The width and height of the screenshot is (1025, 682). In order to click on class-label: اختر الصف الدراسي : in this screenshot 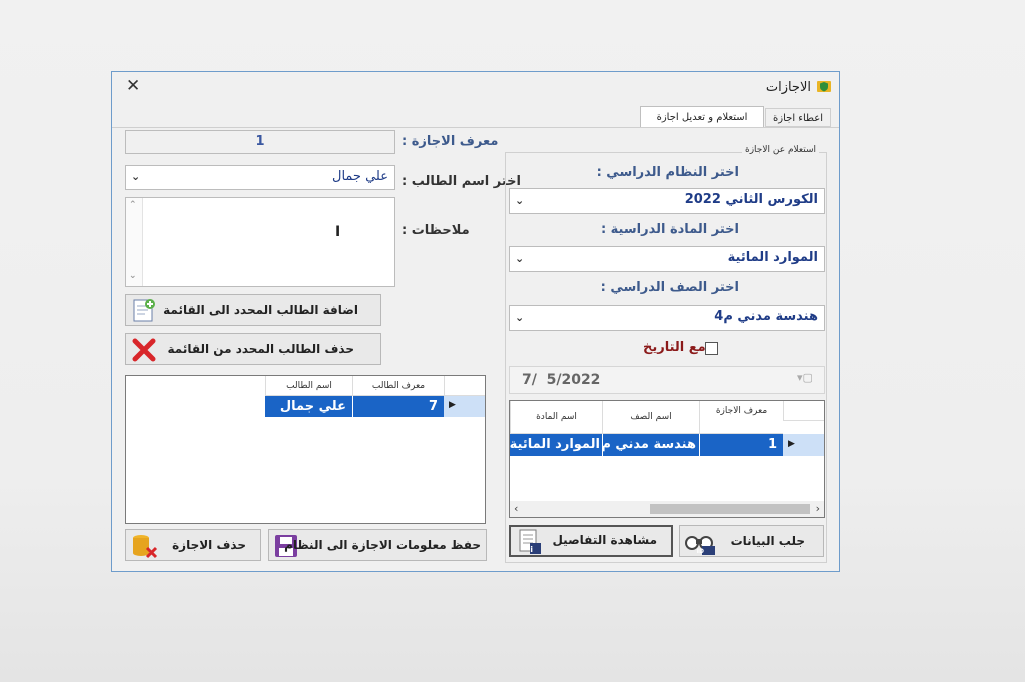, I will do `click(669, 287)`.